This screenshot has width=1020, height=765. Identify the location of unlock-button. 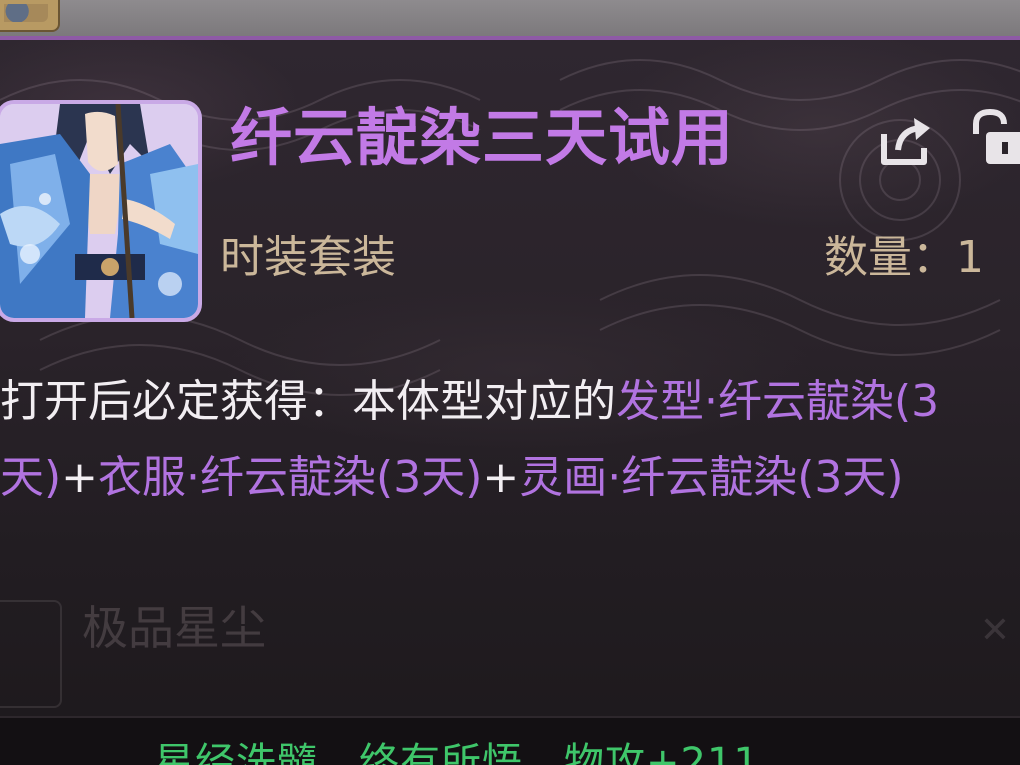
(992, 138).